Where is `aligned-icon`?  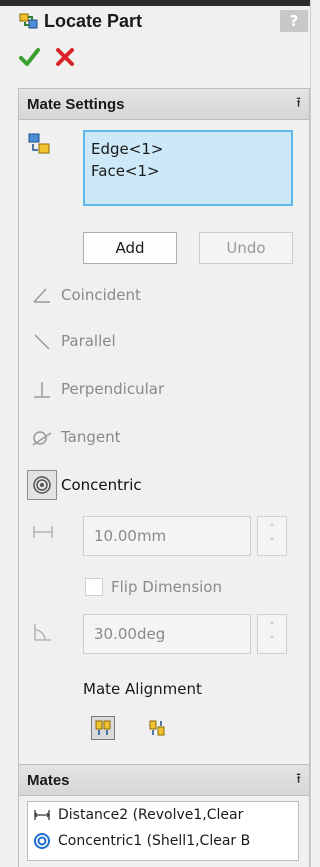
aligned-icon is located at coordinates (103, 728).